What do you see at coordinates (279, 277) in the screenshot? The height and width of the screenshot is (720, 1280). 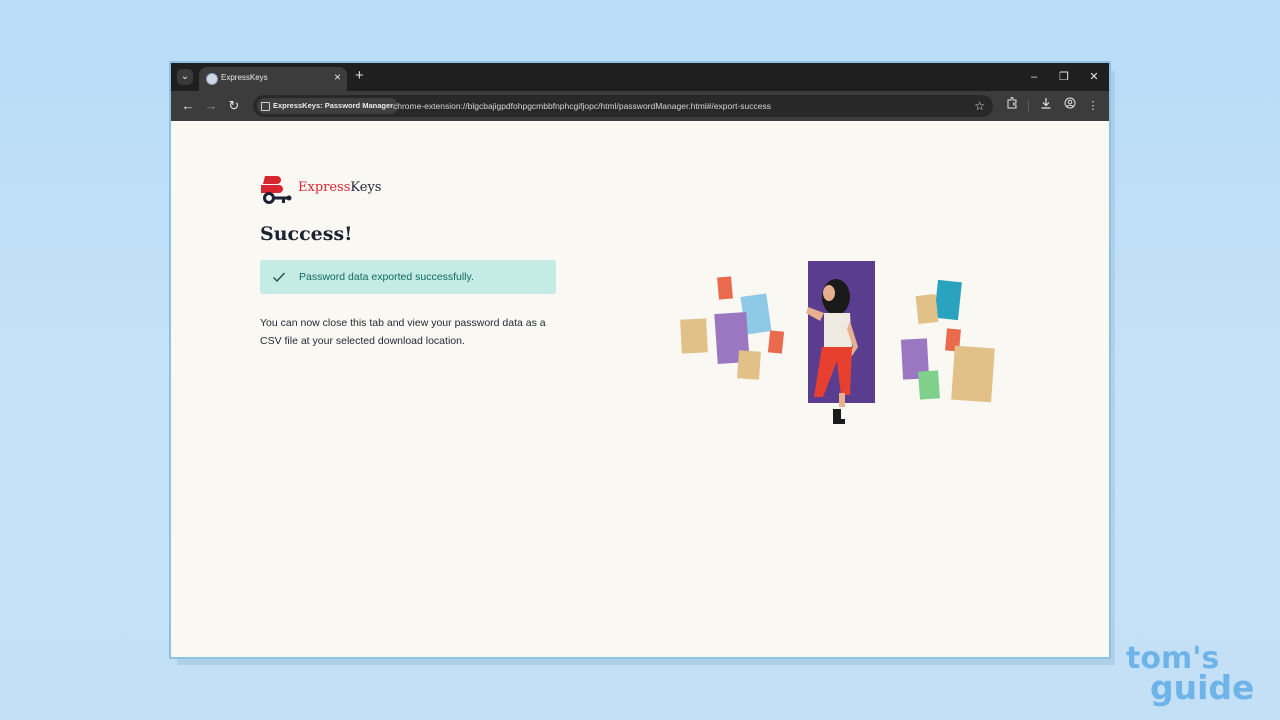 I see `checkmark-icon` at bounding box center [279, 277].